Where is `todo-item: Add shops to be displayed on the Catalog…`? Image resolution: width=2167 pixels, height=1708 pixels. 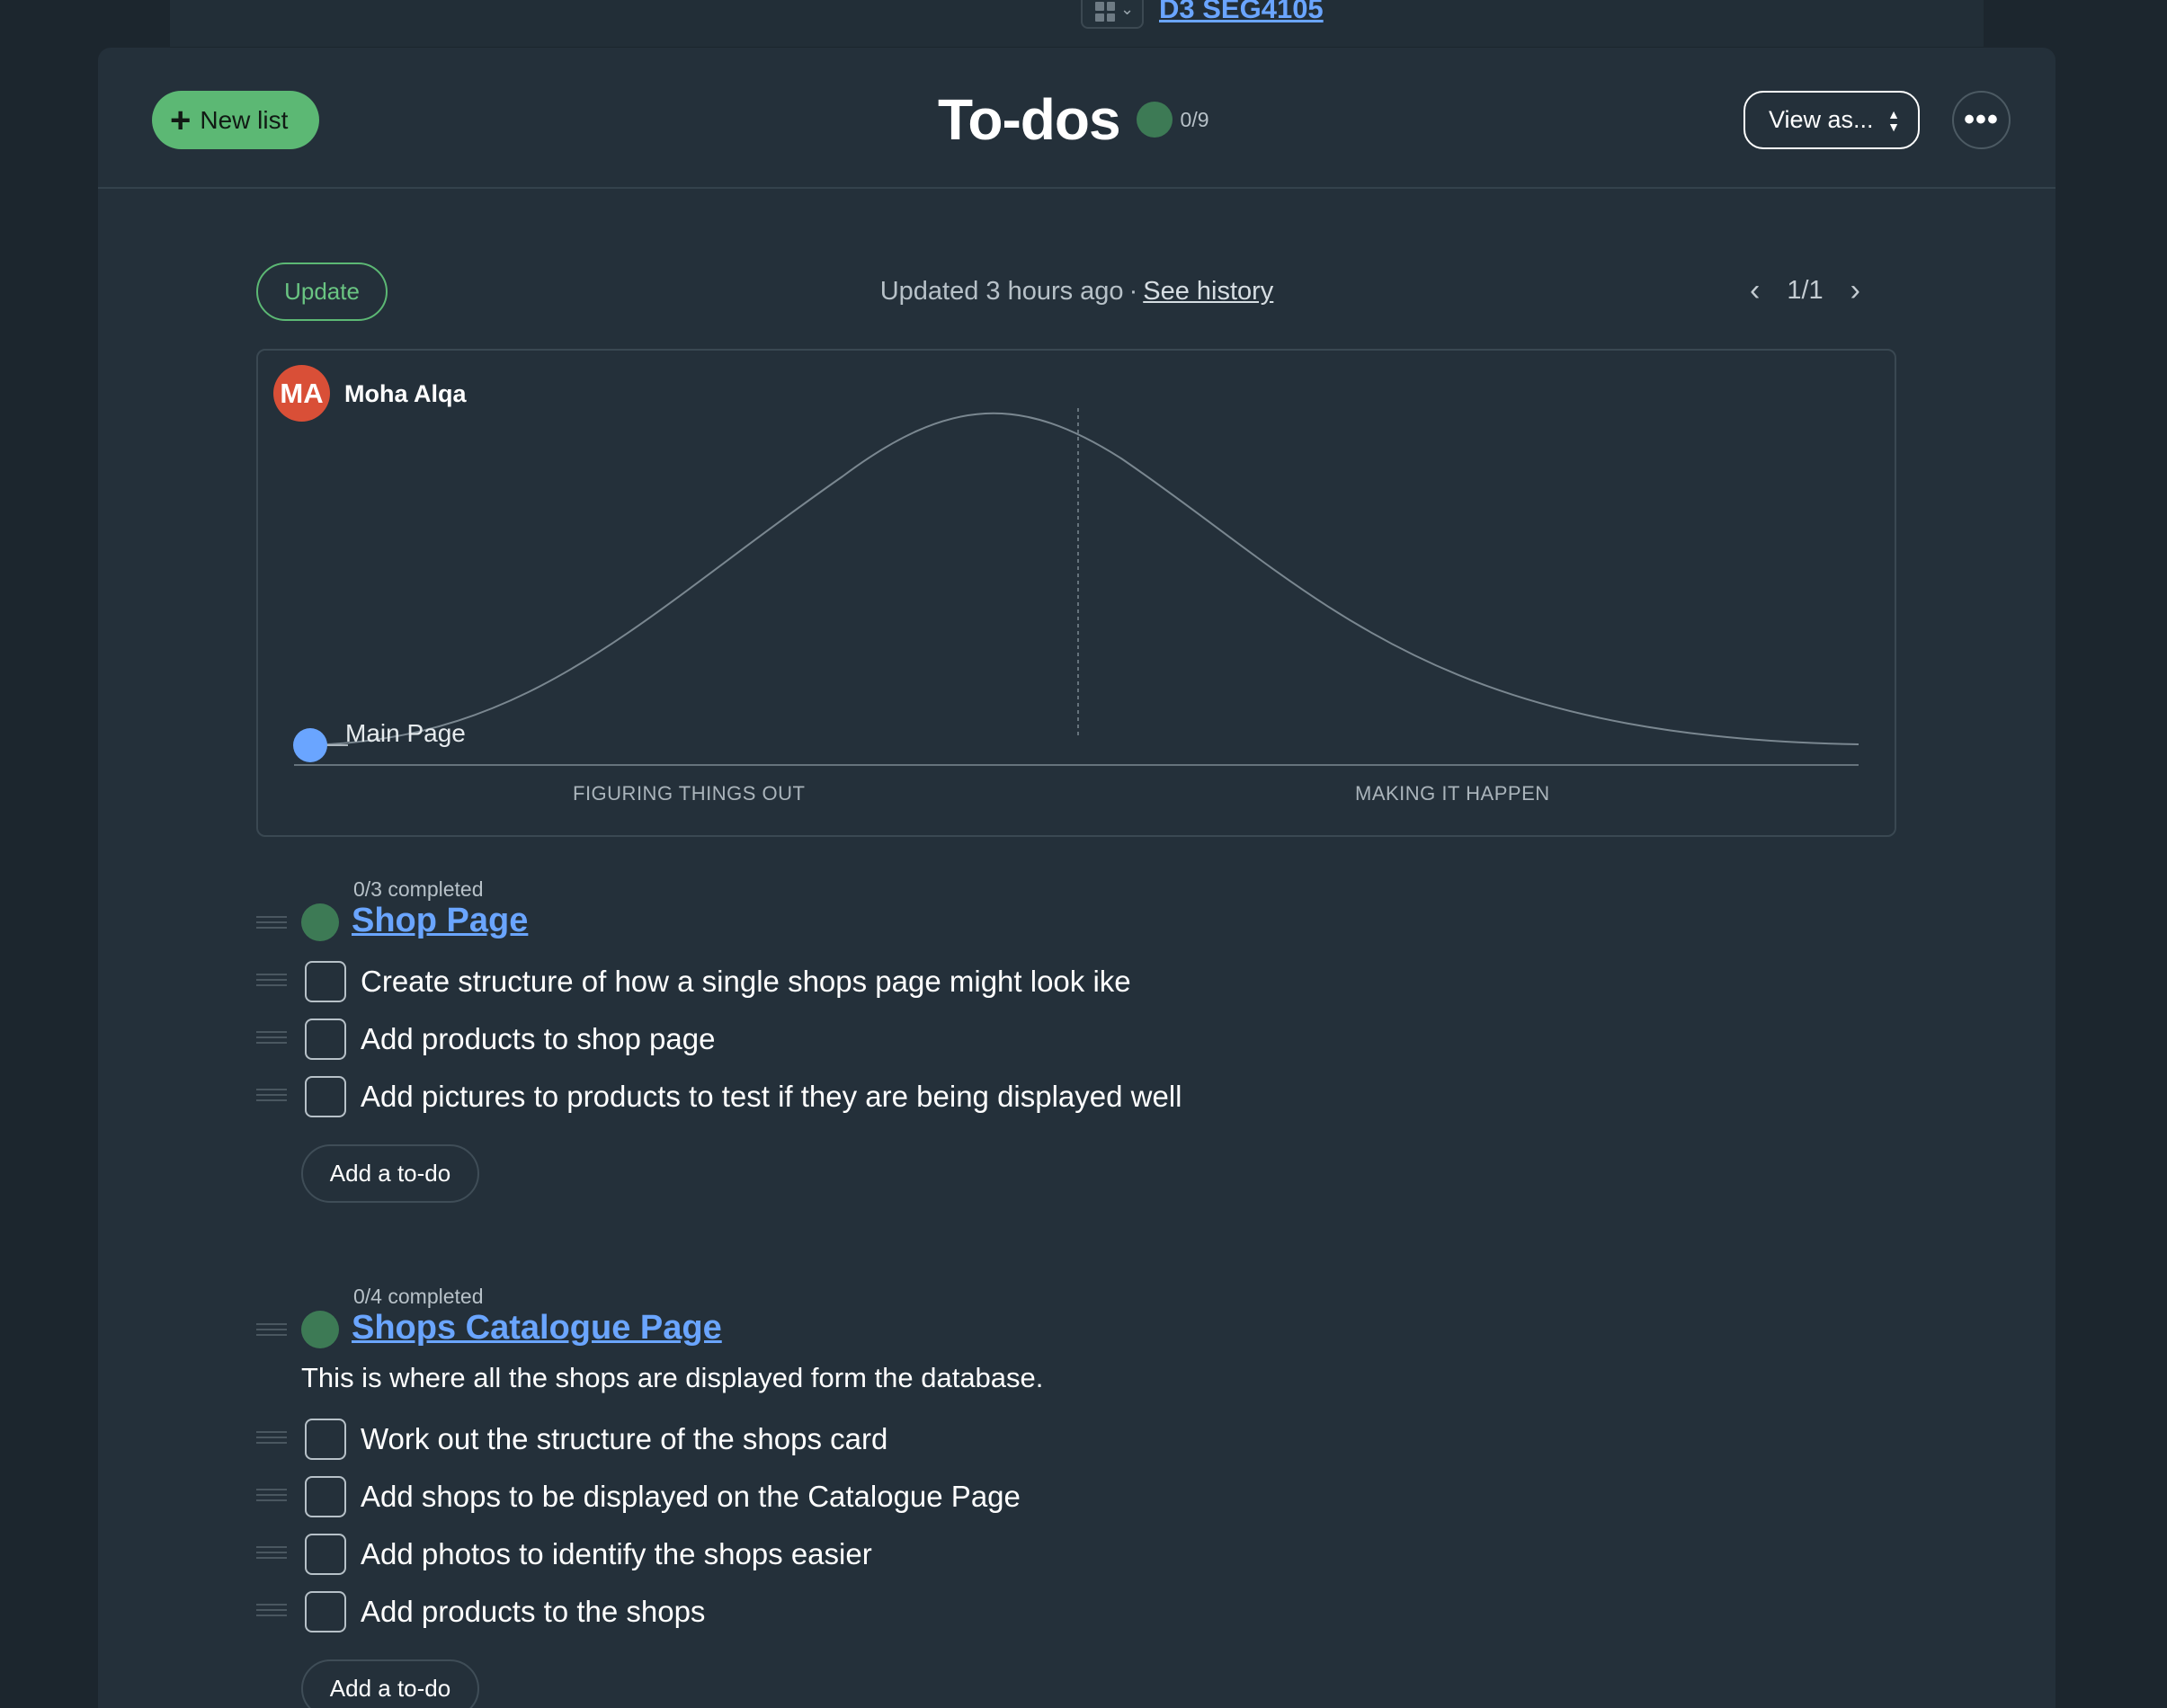 todo-item: Add shops to be displayed on the Catalog… is located at coordinates (1077, 1498).